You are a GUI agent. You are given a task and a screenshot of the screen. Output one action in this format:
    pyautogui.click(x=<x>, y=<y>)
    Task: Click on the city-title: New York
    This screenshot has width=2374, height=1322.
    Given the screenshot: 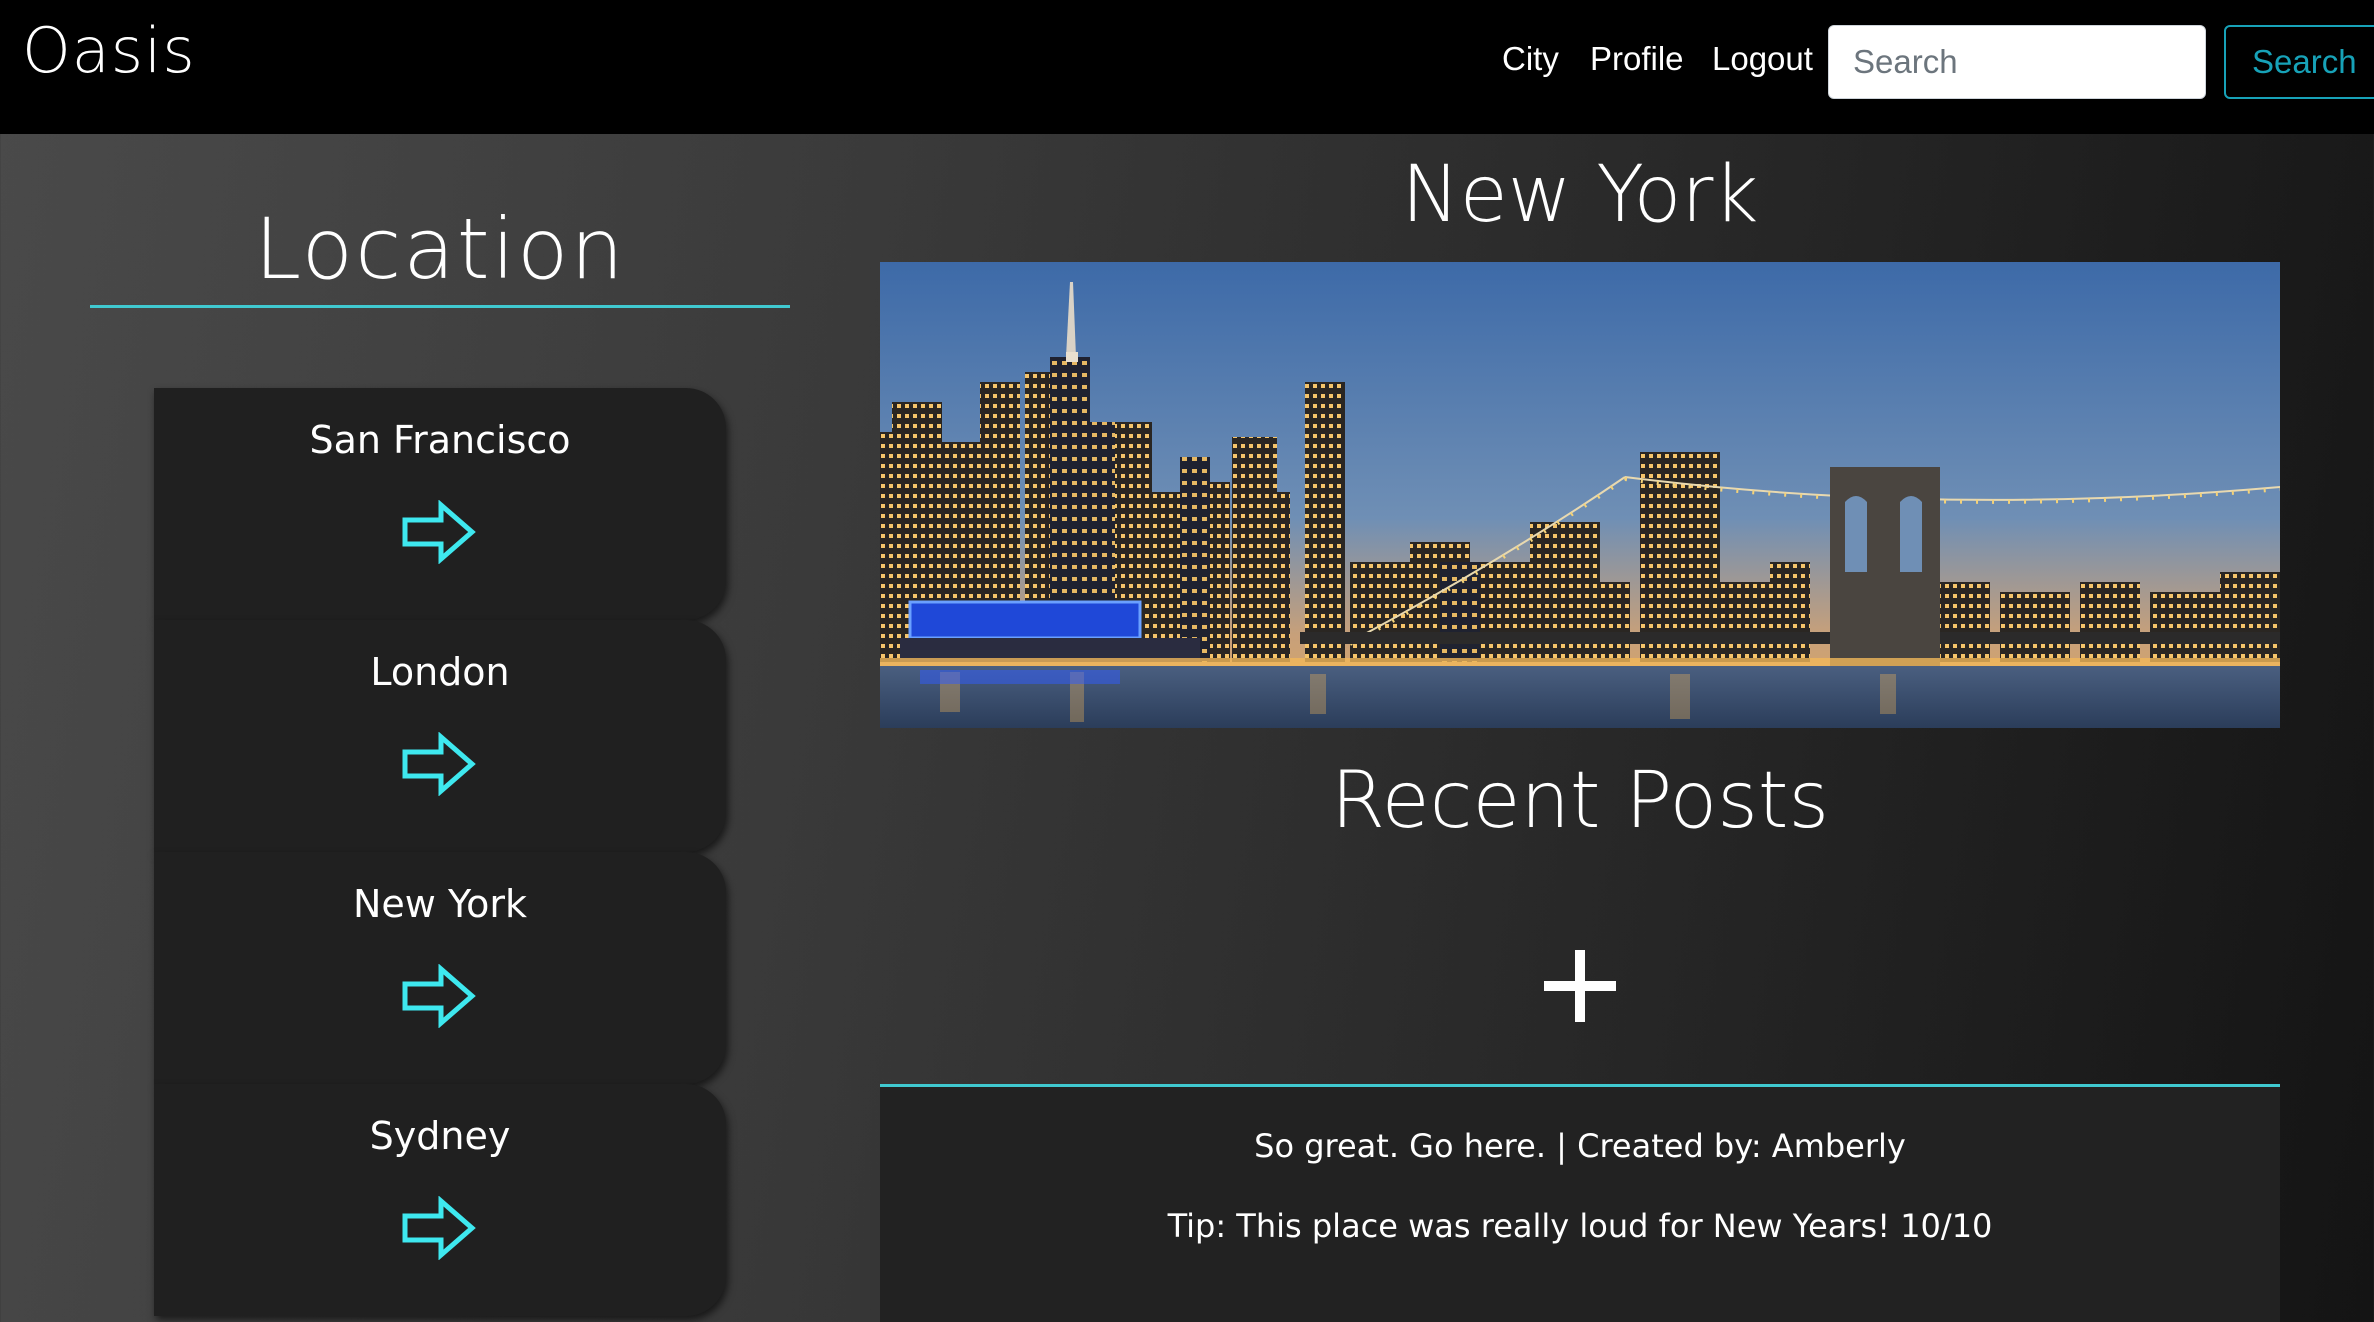 What is the action you would take?
    pyautogui.click(x=1580, y=195)
    